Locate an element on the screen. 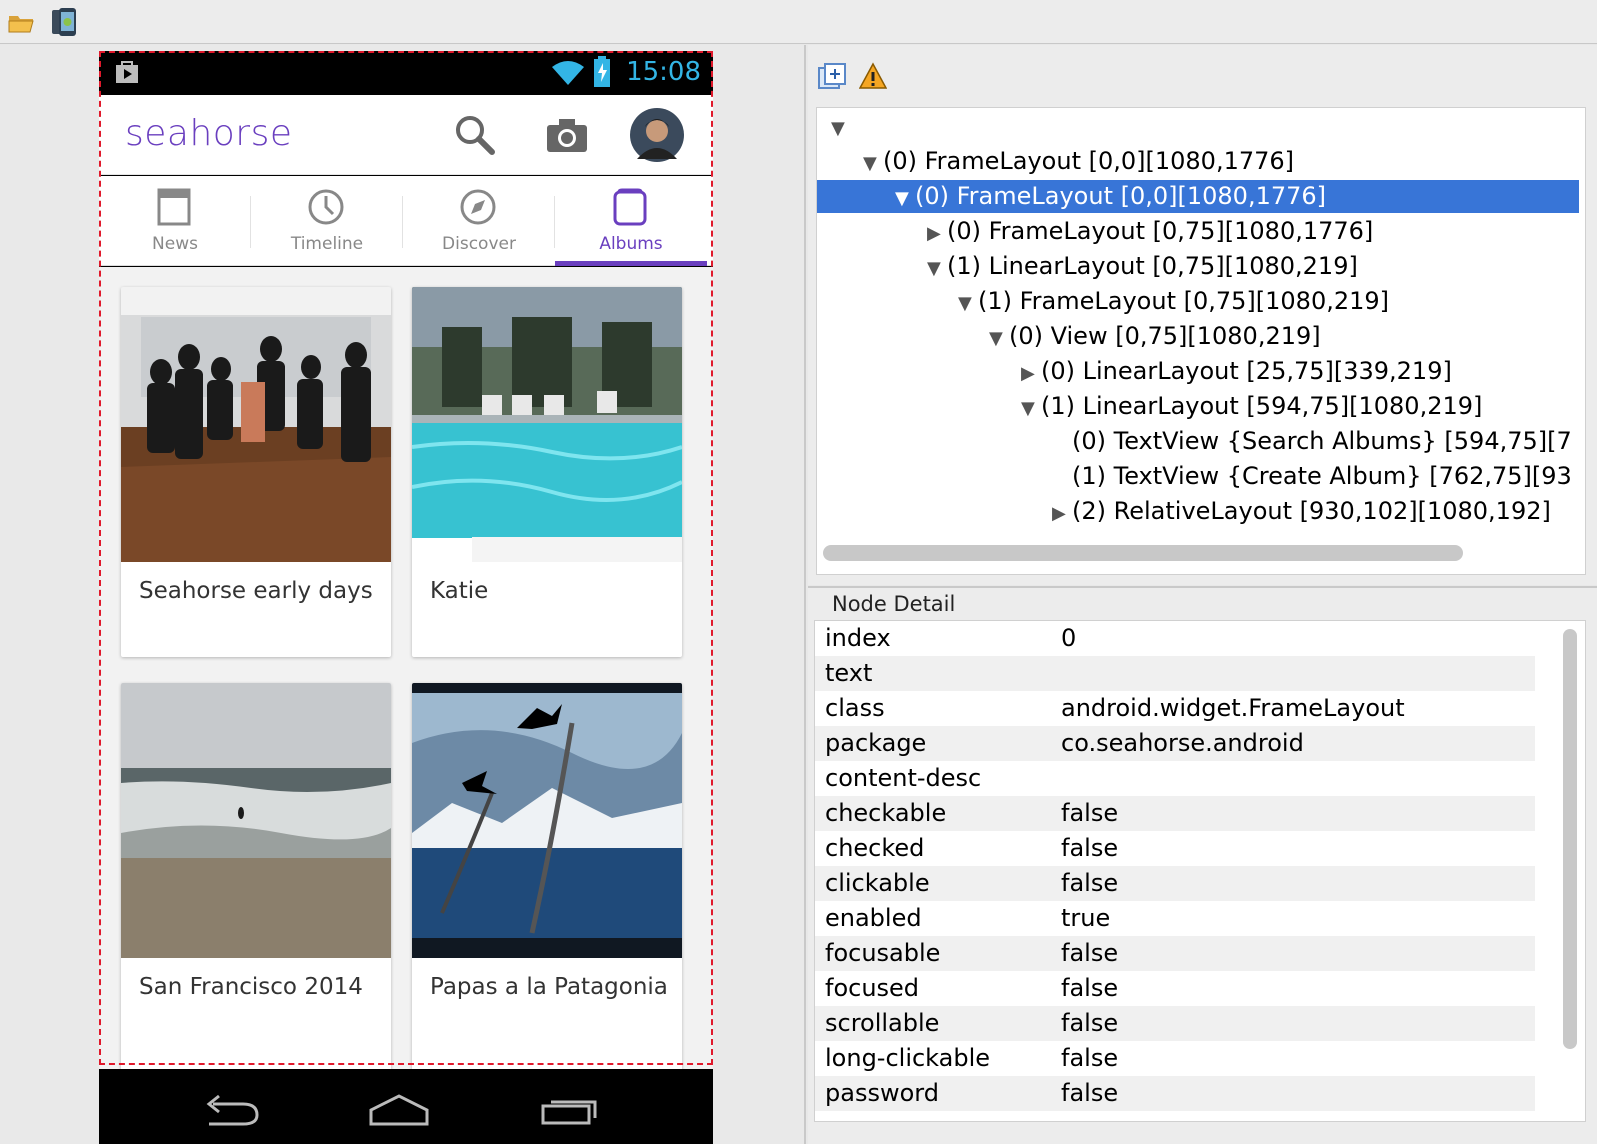 This screenshot has height=1144, width=1597. detail-key: password is located at coordinates (882, 1093).